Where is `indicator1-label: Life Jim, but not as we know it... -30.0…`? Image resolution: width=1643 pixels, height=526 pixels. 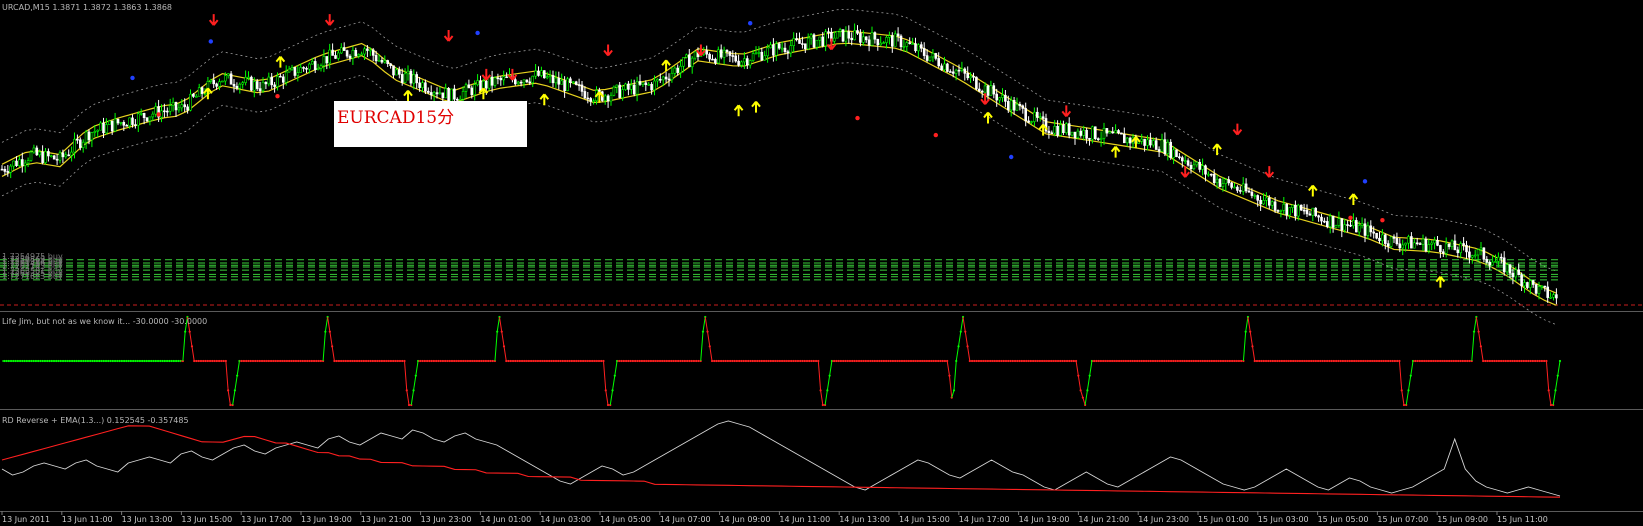 indicator1-label: Life Jim, but not as we know it... -30.0… is located at coordinates (104, 321).